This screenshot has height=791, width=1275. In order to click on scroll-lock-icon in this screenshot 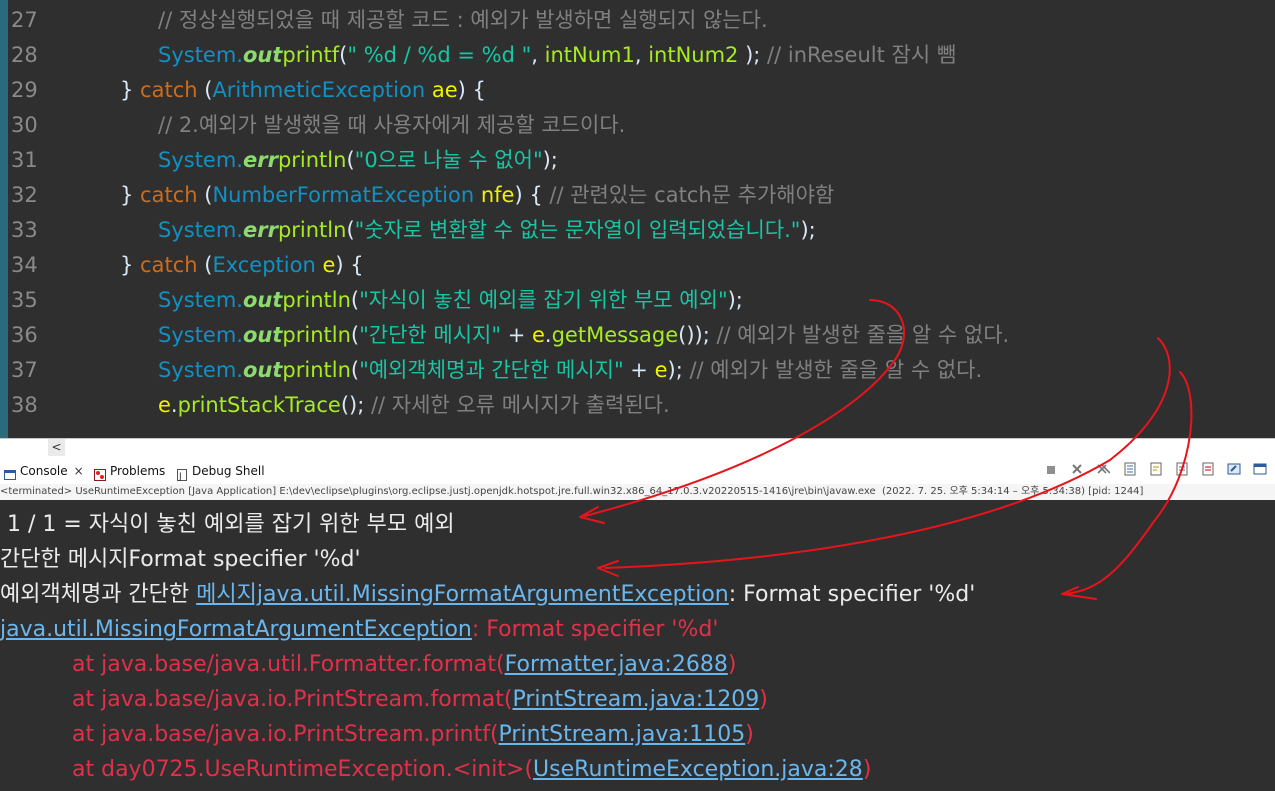, I will do `click(1130, 471)`.